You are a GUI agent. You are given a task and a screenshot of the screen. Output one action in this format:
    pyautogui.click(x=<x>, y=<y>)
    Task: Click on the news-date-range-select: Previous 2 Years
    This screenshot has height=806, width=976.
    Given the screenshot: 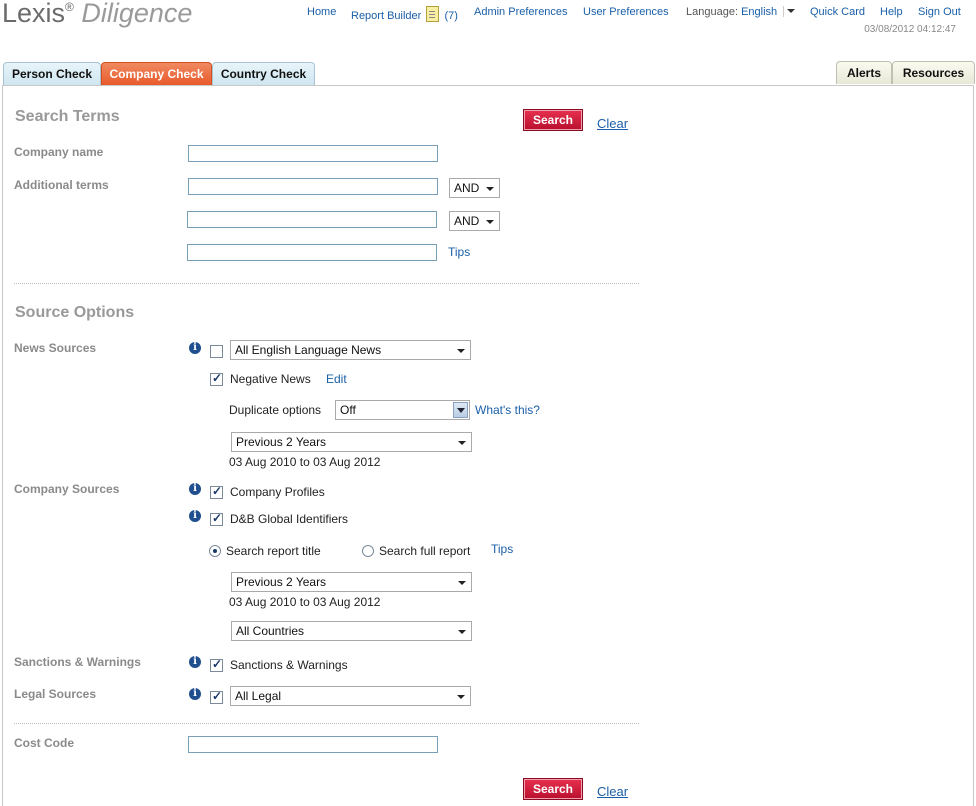 What is the action you would take?
    pyautogui.click(x=351, y=442)
    